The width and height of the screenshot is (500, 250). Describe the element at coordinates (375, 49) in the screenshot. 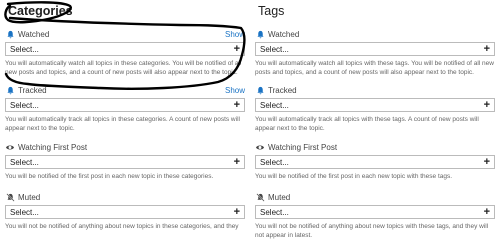

I see `tags-watched-select: Select... +` at that location.